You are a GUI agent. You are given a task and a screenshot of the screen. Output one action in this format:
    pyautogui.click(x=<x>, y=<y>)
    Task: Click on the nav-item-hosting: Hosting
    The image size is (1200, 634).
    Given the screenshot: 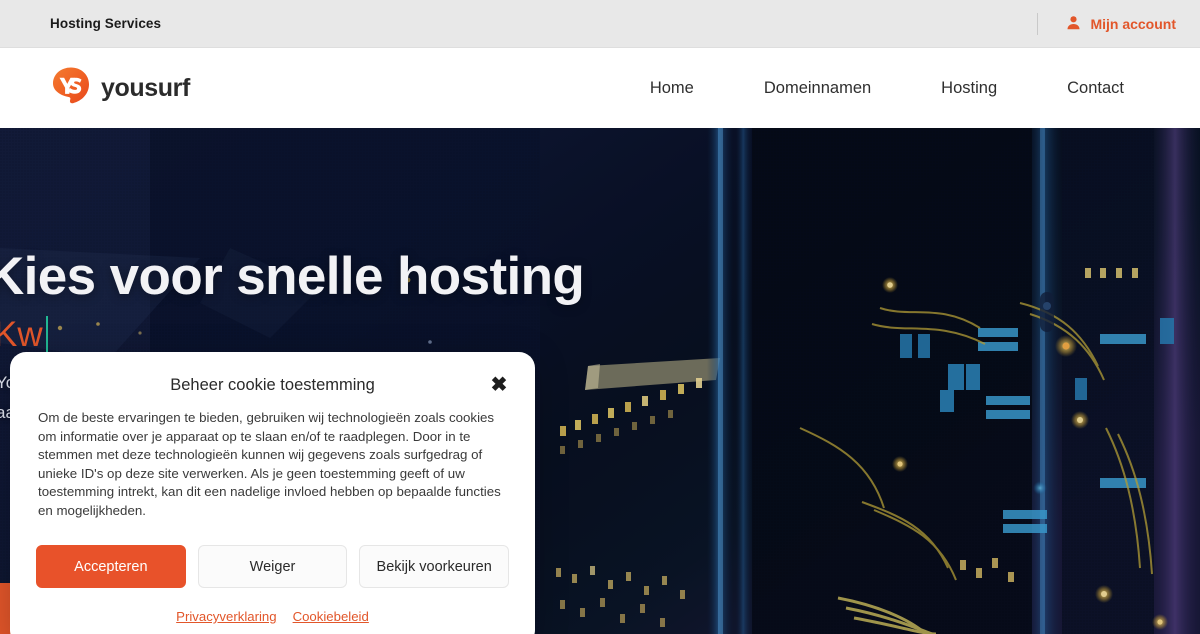 What is the action you would take?
    pyautogui.click(x=969, y=88)
    